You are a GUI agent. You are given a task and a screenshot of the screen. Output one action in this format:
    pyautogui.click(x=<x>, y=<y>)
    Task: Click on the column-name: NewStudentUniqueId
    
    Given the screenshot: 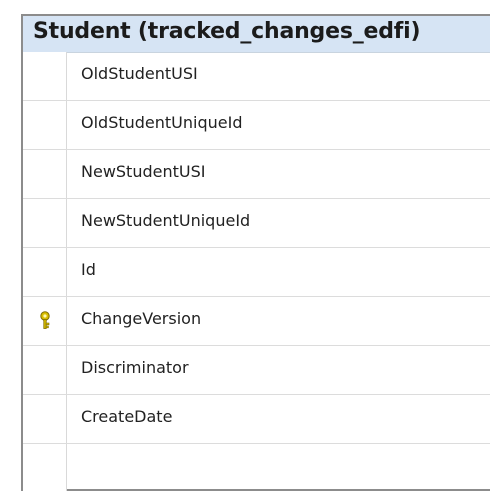 What is the action you would take?
    pyautogui.click(x=166, y=220)
    